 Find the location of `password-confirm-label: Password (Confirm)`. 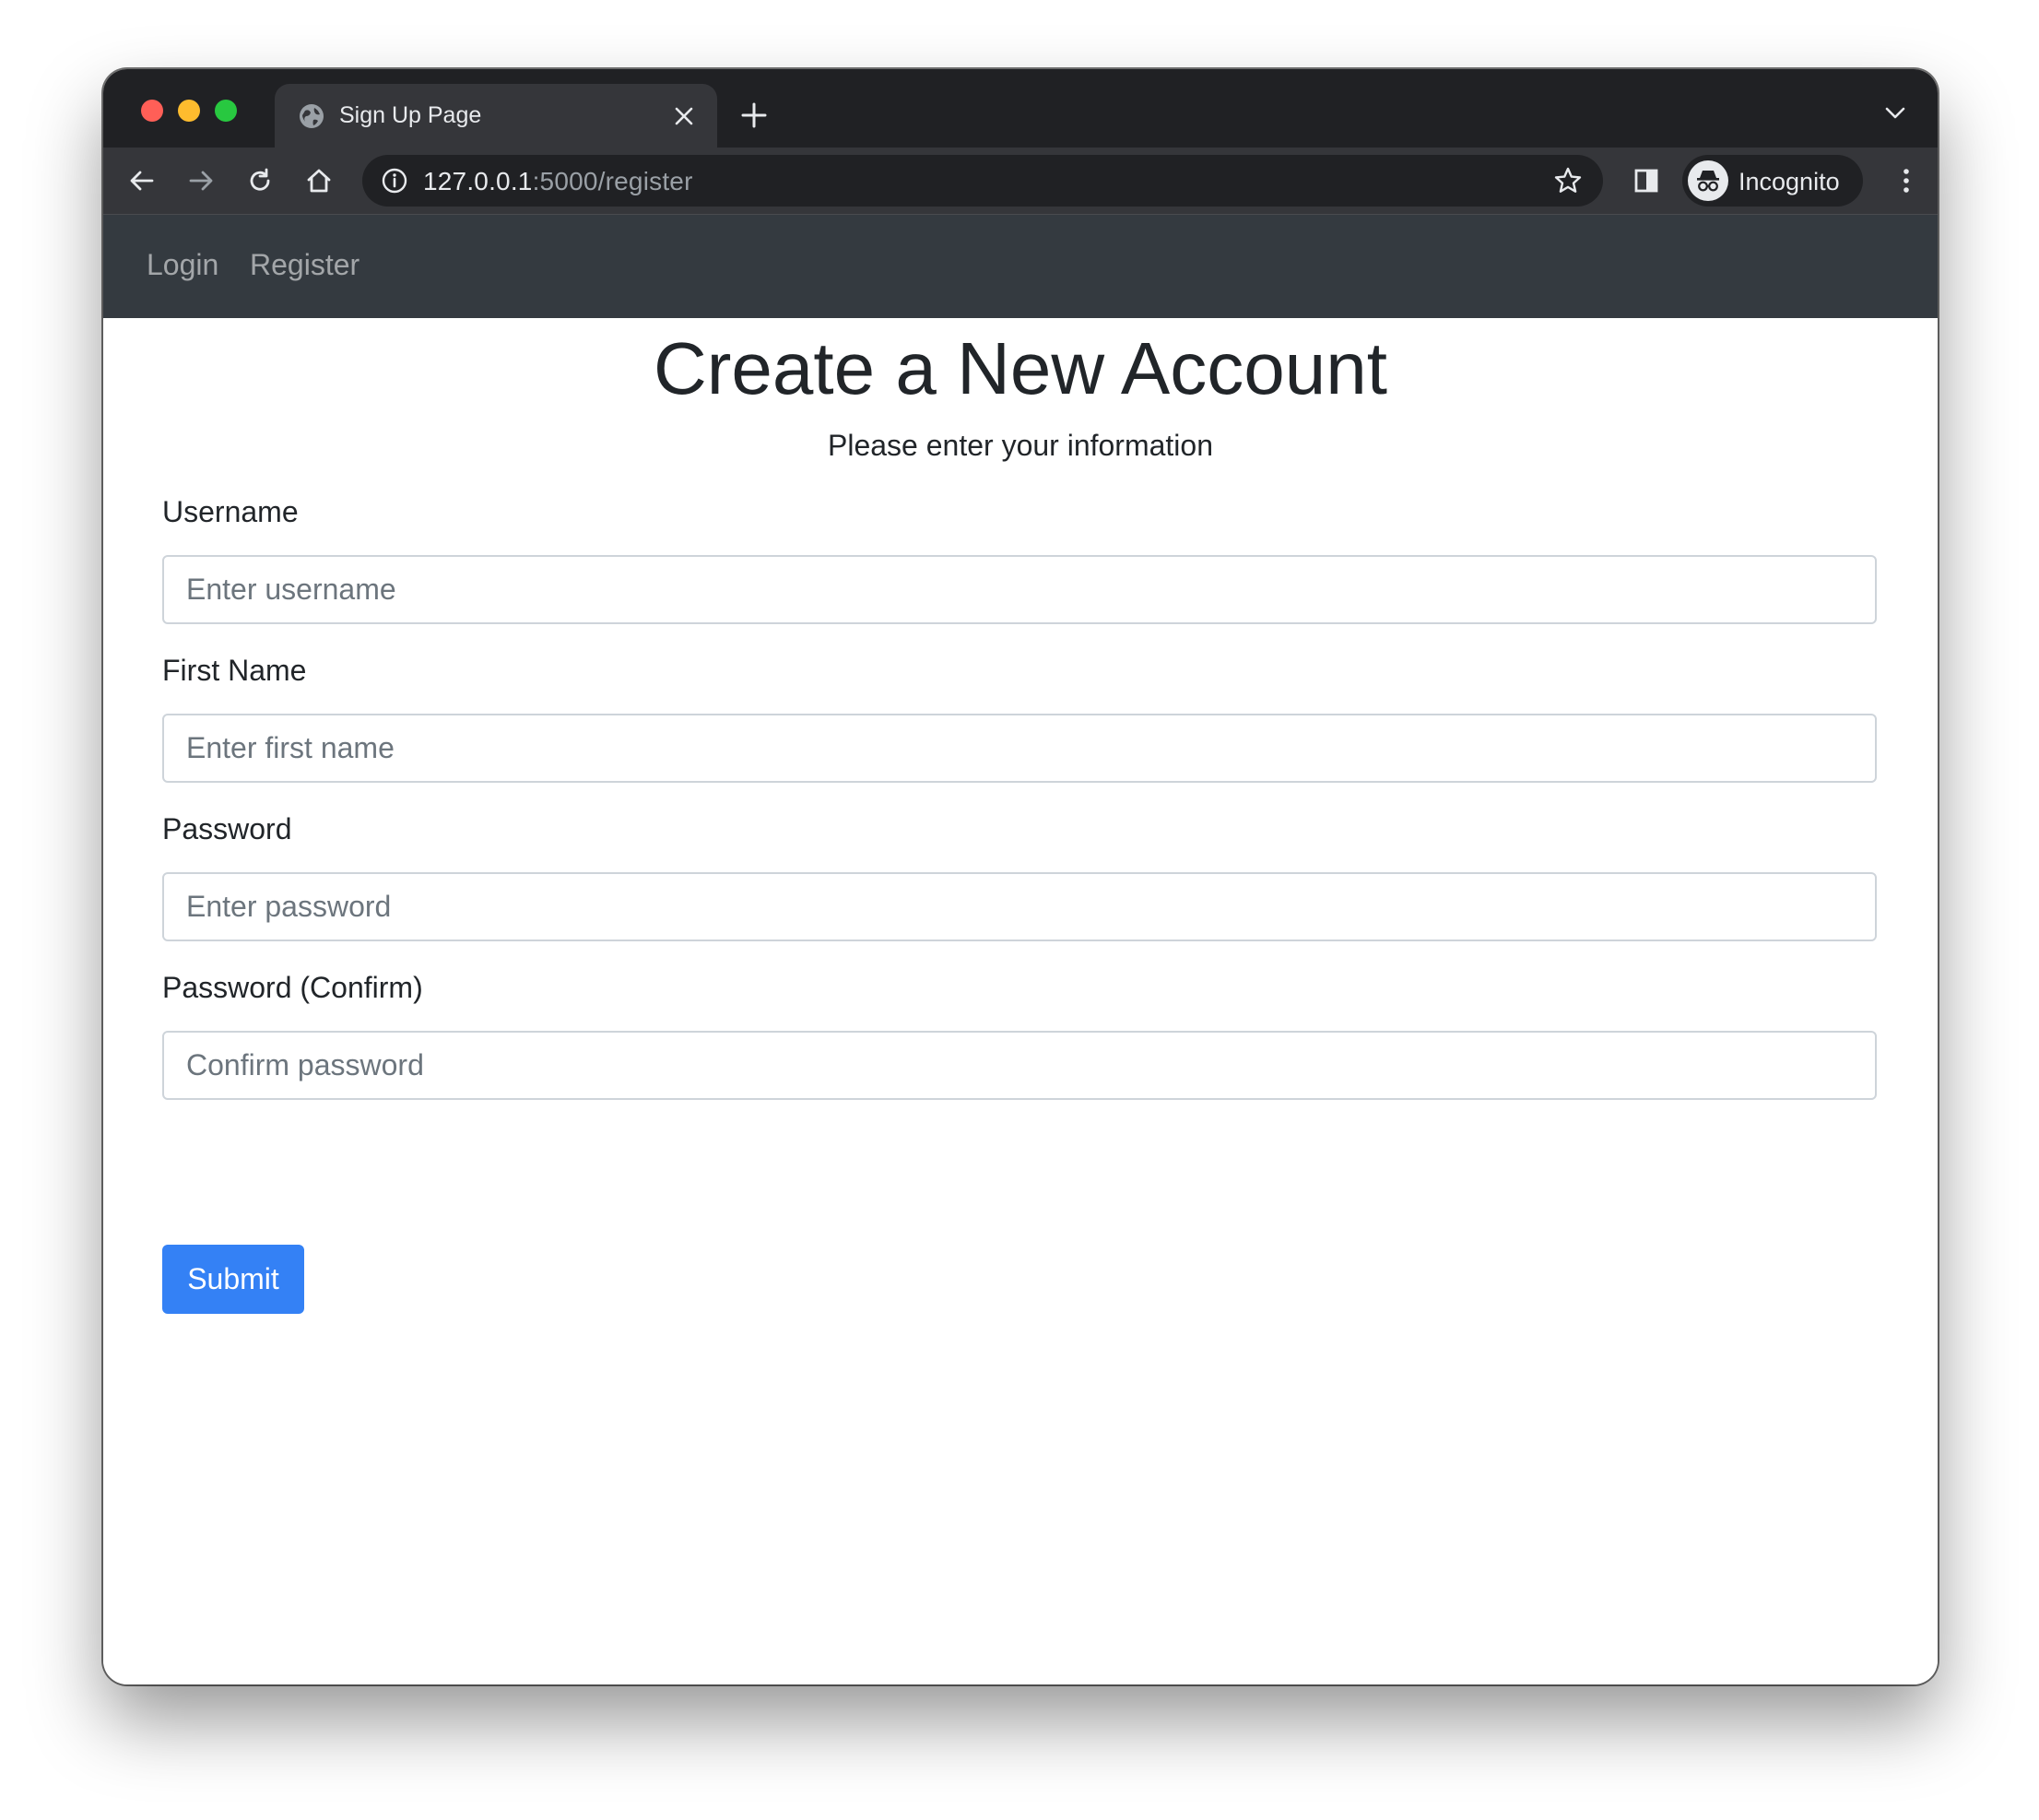

password-confirm-label: Password (Confirm) is located at coordinates (292, 987).